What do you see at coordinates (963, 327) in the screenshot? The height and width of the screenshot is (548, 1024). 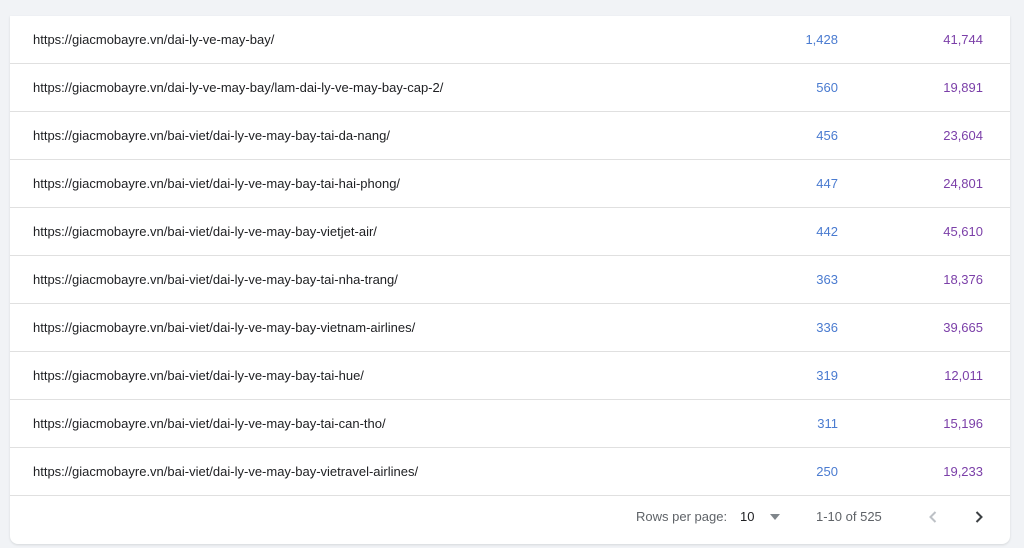 I see `impressions-value: 39,665` at bounding box center [963, 327].